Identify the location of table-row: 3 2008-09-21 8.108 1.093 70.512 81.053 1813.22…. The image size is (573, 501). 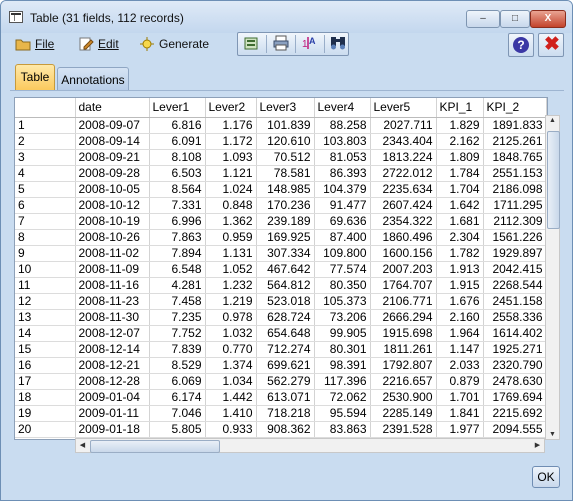
(281, 157).